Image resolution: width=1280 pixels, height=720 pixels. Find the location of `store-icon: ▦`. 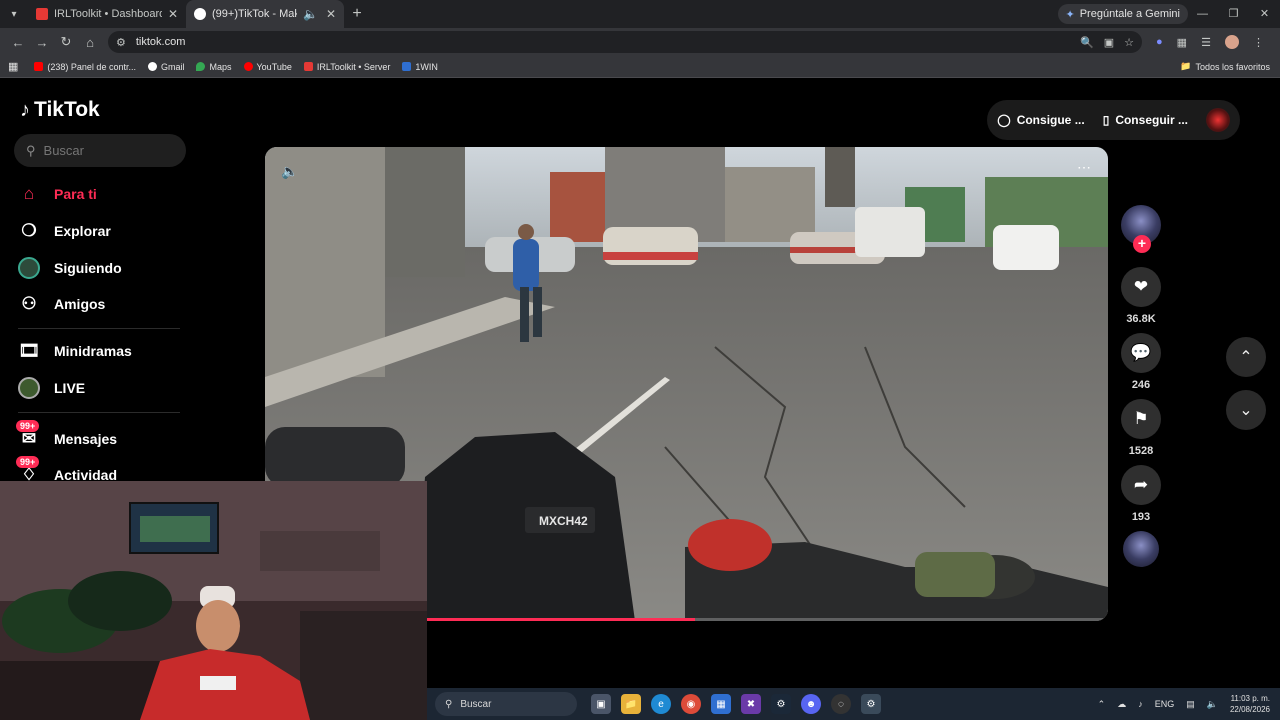

store-icon: ▦ is located at coordinates (721, 704).